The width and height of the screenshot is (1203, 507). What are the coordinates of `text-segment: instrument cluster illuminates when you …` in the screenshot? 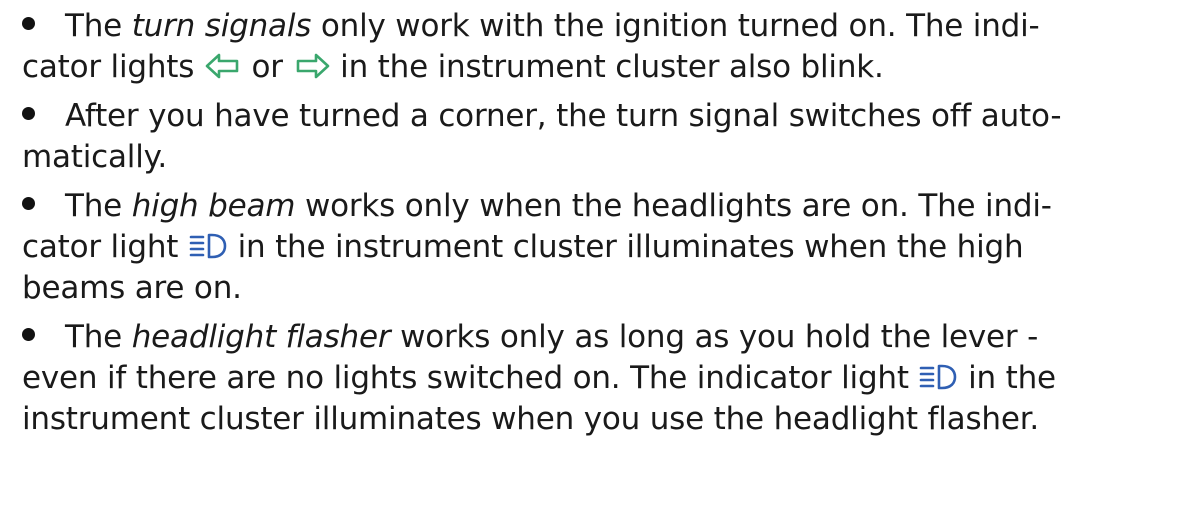 It's located at (531, 419).